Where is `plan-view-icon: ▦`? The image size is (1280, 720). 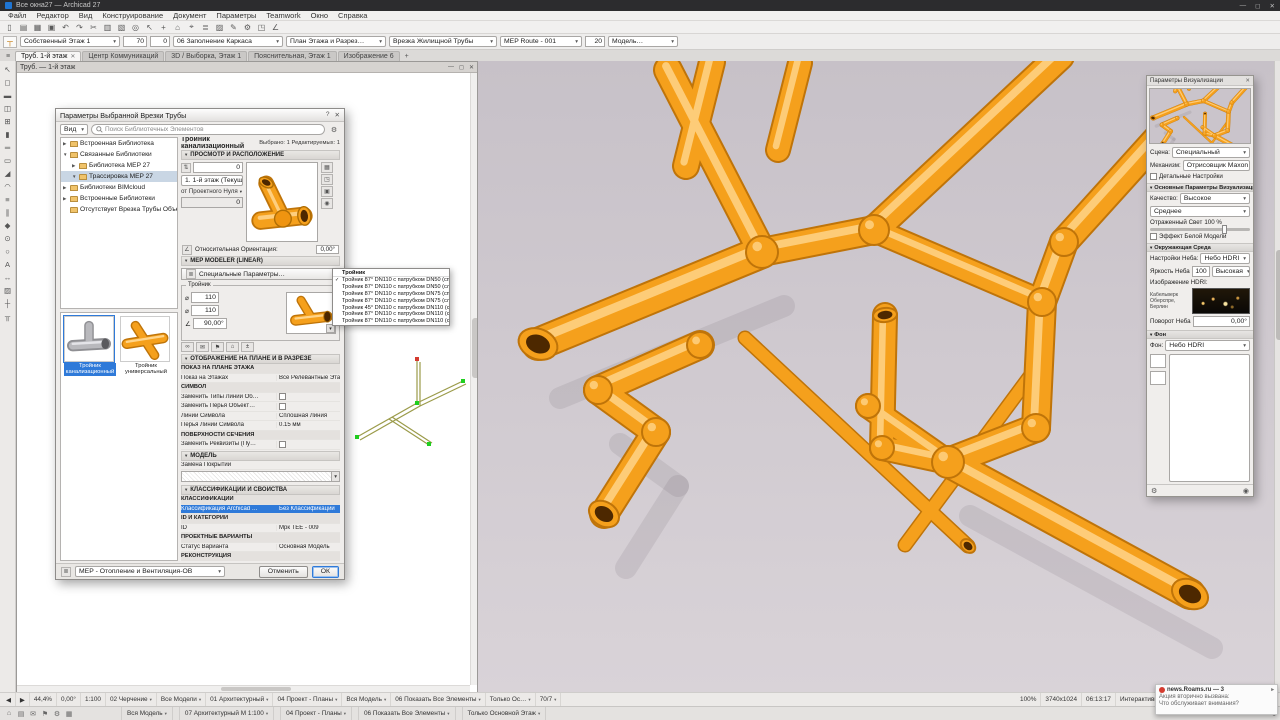 plan-view-icon: ▦ is located at coordinates (327, 167).